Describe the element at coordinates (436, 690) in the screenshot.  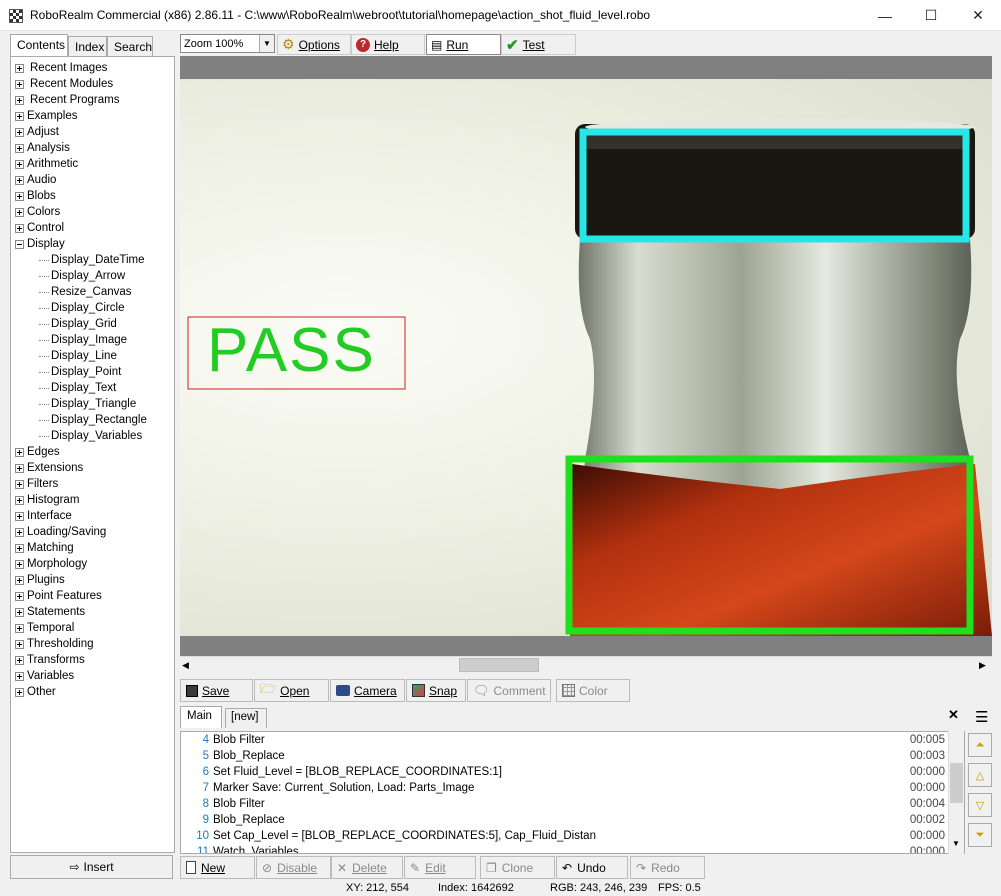
I see `snap-button: Snap` at that location.